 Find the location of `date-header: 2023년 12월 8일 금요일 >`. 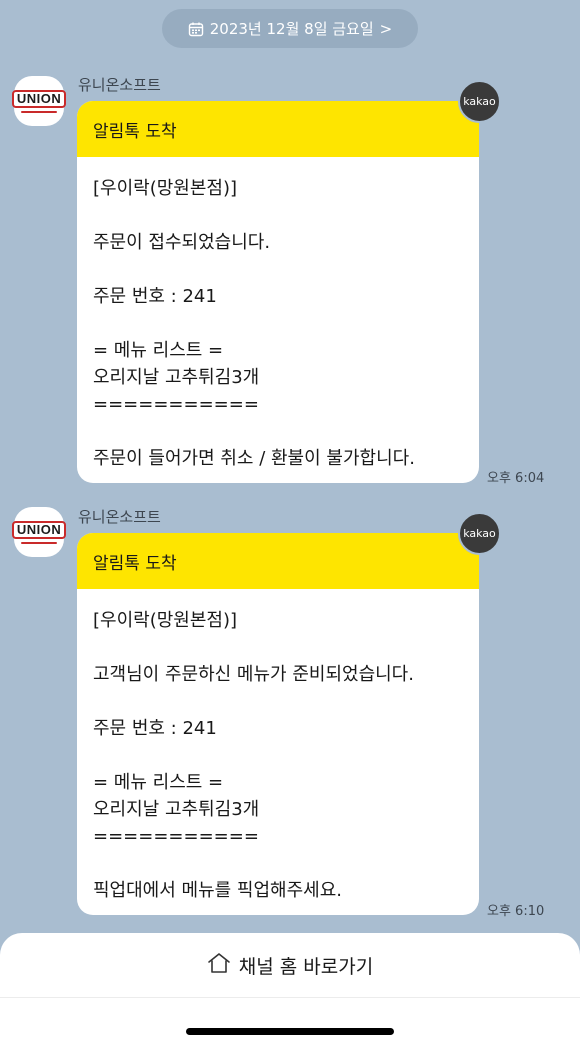

date-header: 2023년 12월 8일 금요일 > is located at coordinates (290, 28).